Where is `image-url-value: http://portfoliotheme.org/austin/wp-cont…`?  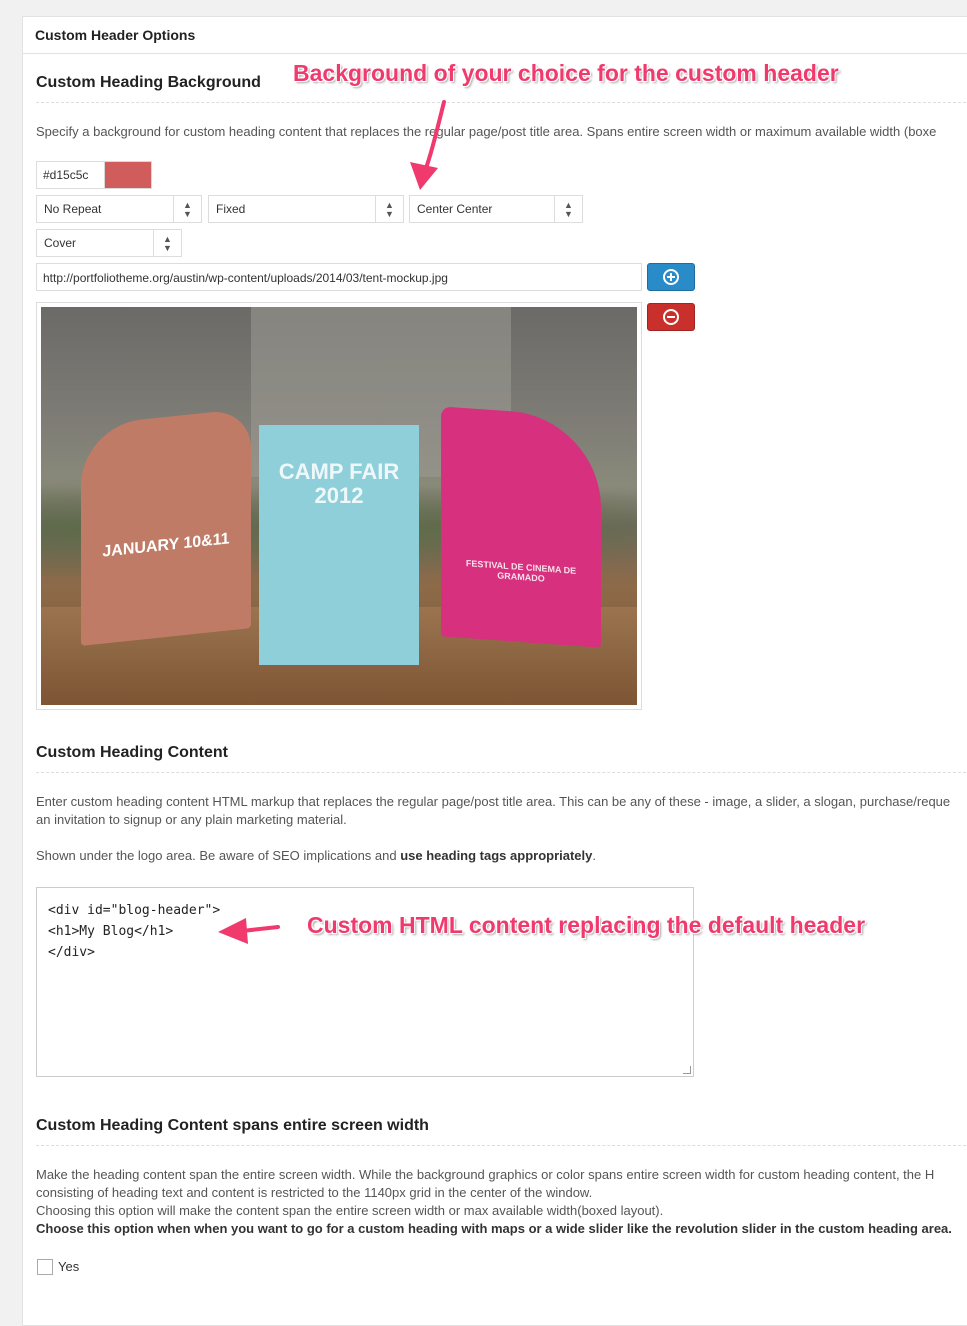 image-url-value: http://portfoliotheme.org/austin/wp-cont… is located at coordinates (245, 278).